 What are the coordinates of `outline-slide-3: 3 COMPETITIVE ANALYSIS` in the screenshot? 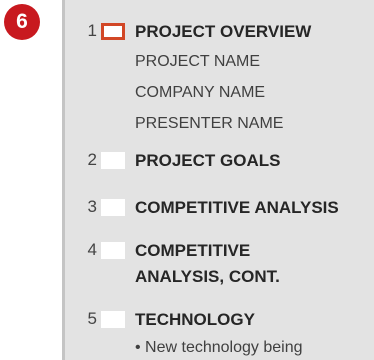 It's located at (219, 209).